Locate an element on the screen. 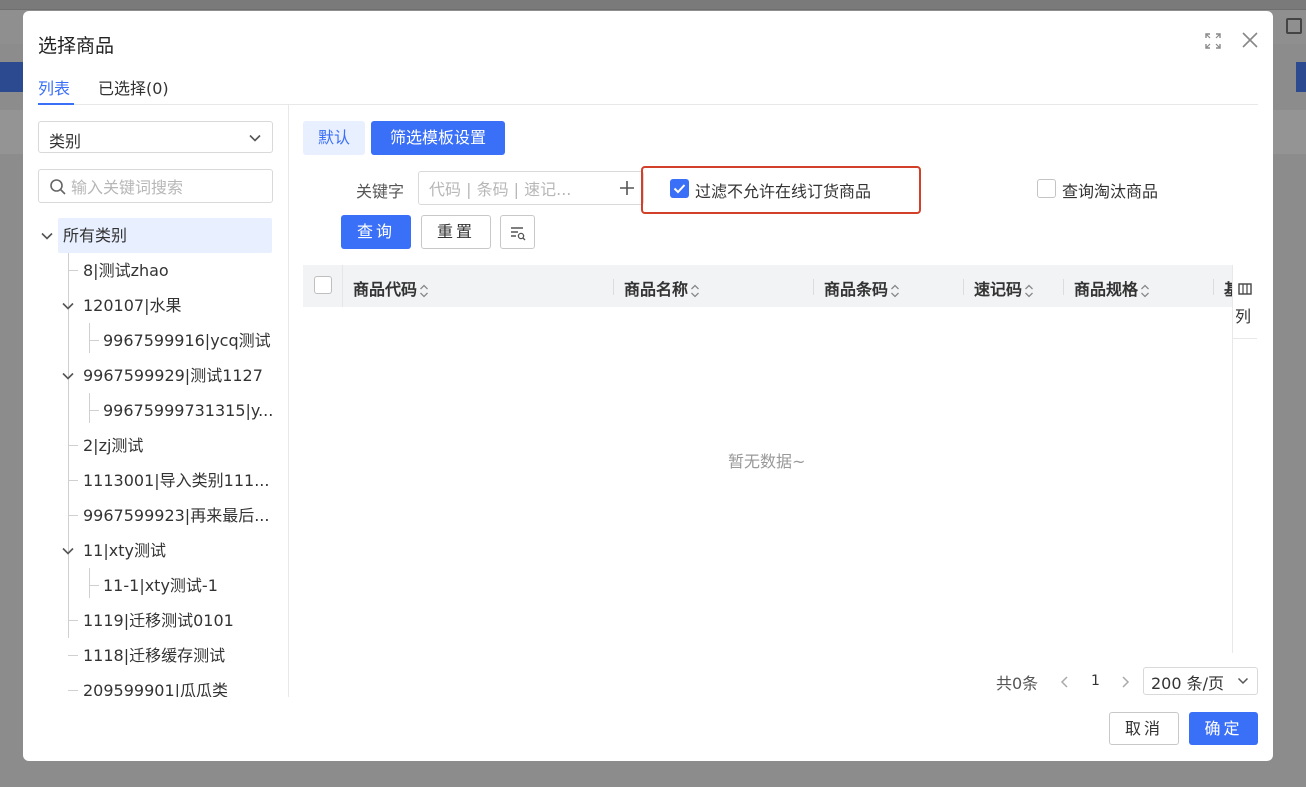 The image size is (1306, 787). column-product-barcode: 商品条码 is located at coordinates (862, 288).